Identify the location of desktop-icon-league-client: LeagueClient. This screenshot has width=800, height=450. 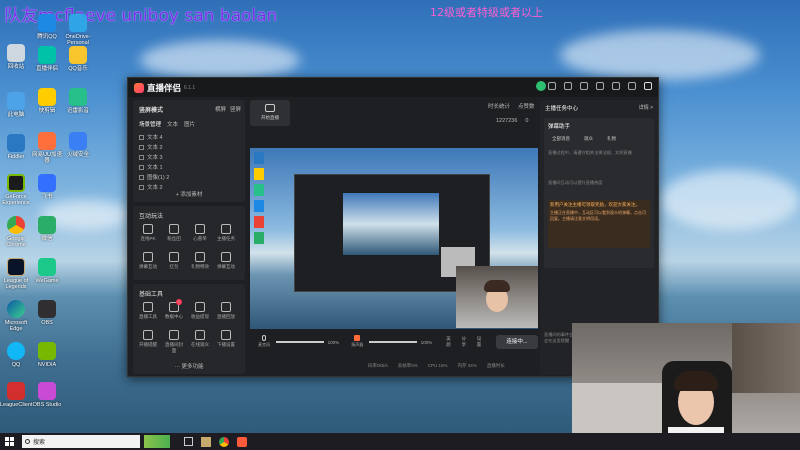
(16, 395).